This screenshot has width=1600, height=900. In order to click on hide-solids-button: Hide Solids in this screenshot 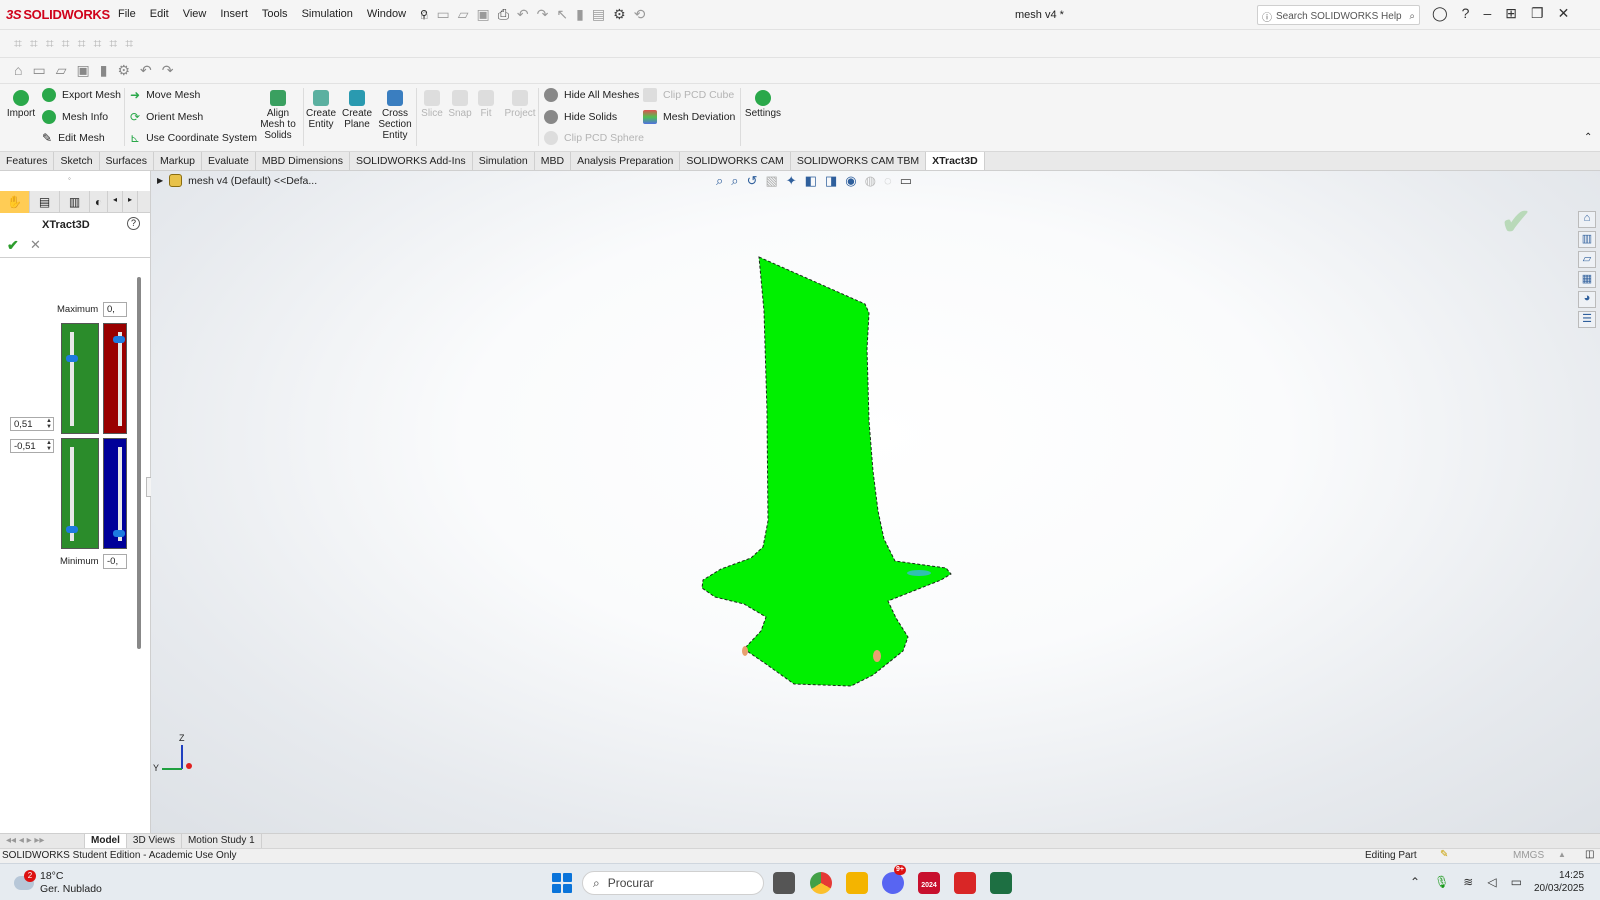, I will do `click(580, 117)`.